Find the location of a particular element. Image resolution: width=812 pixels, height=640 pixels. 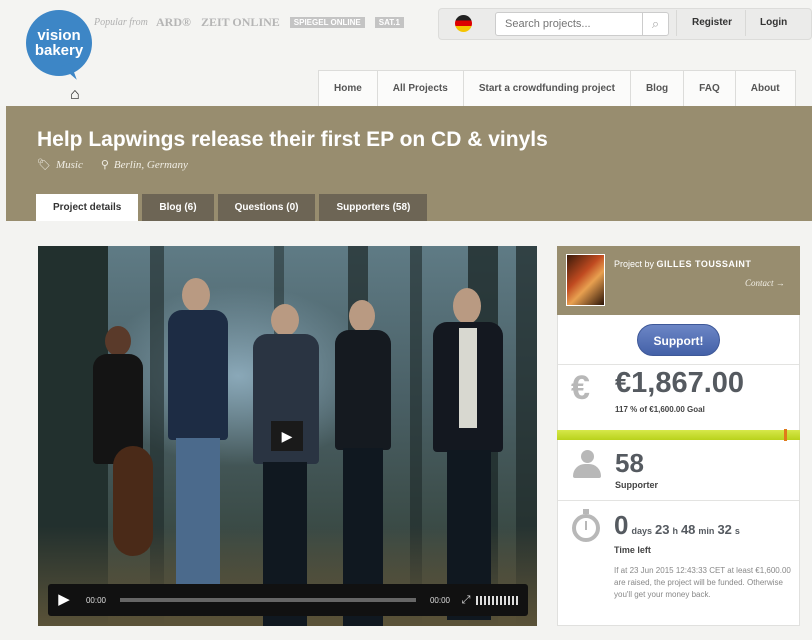

countdown: 0 days 23 h 48 min 32 s is located at coordinates (677, 525).